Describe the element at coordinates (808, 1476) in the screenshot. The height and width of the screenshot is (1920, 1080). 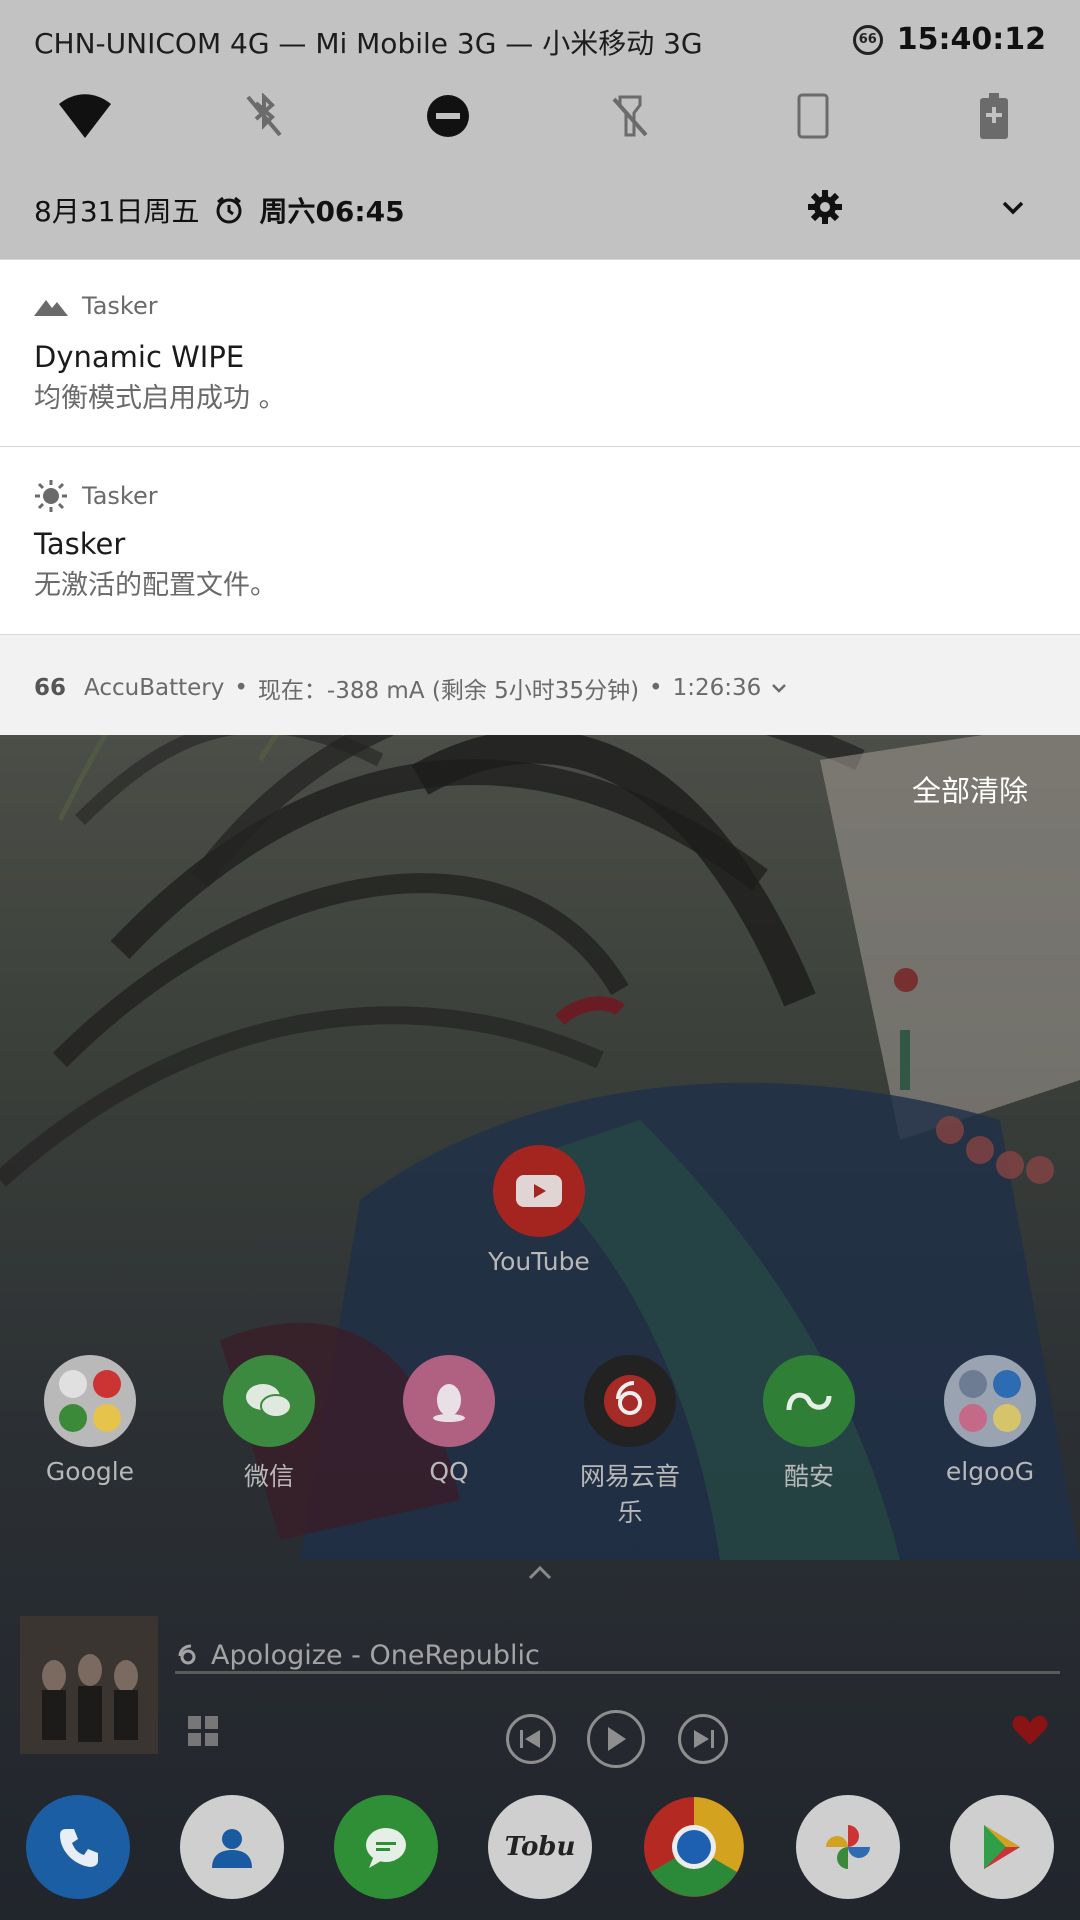
I see `app-label: 酷安` at that location.